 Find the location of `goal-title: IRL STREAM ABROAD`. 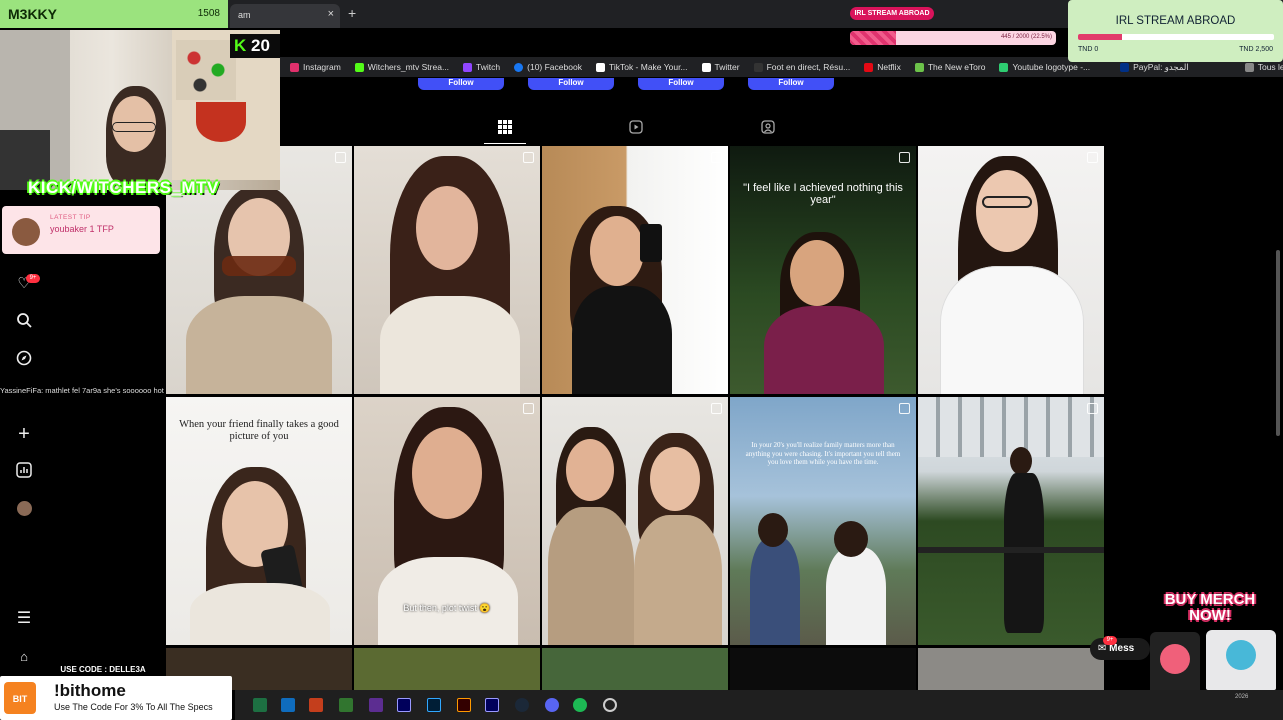

goal-title: IRL STREAM ABROAD is located at coordinates (1175, 21).